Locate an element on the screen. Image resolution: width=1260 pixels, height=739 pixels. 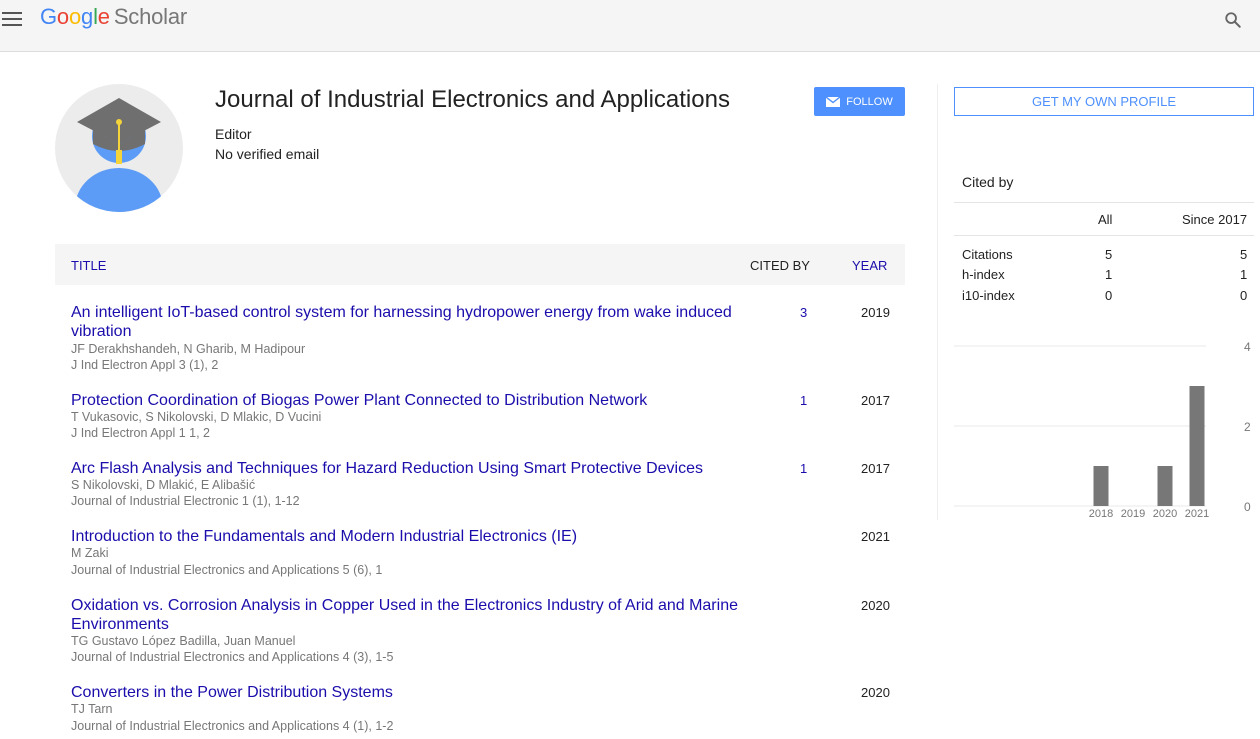
article-year: 2019 is located at coordinates (875, 312).